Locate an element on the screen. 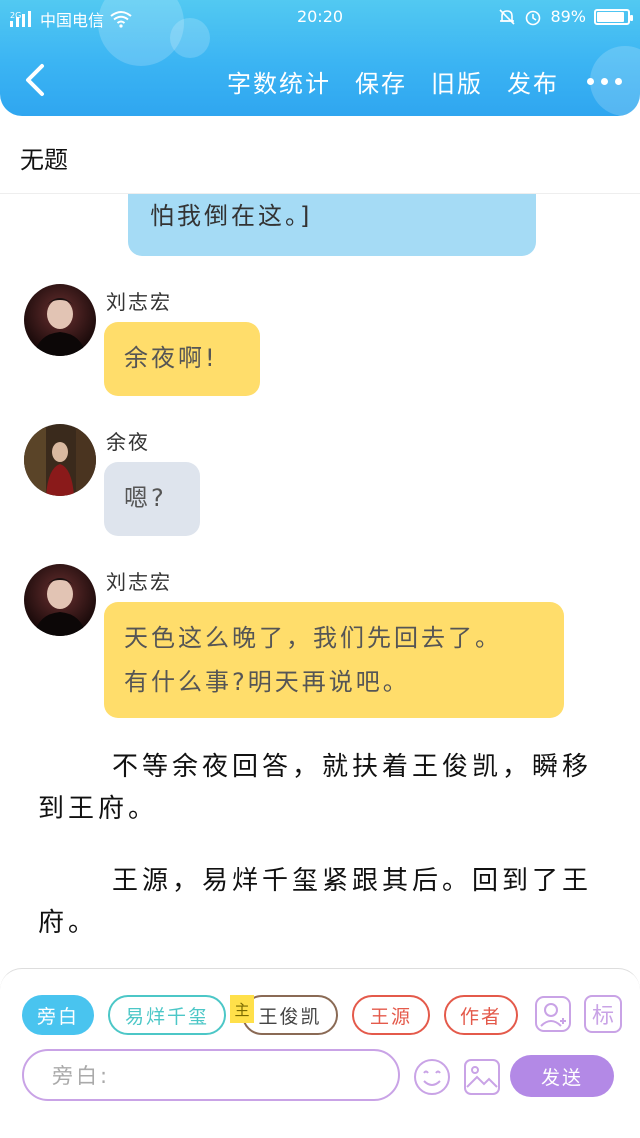 This screenshot has height=1138, width=640. emoji-icon is located at coordinates (432, 1077).